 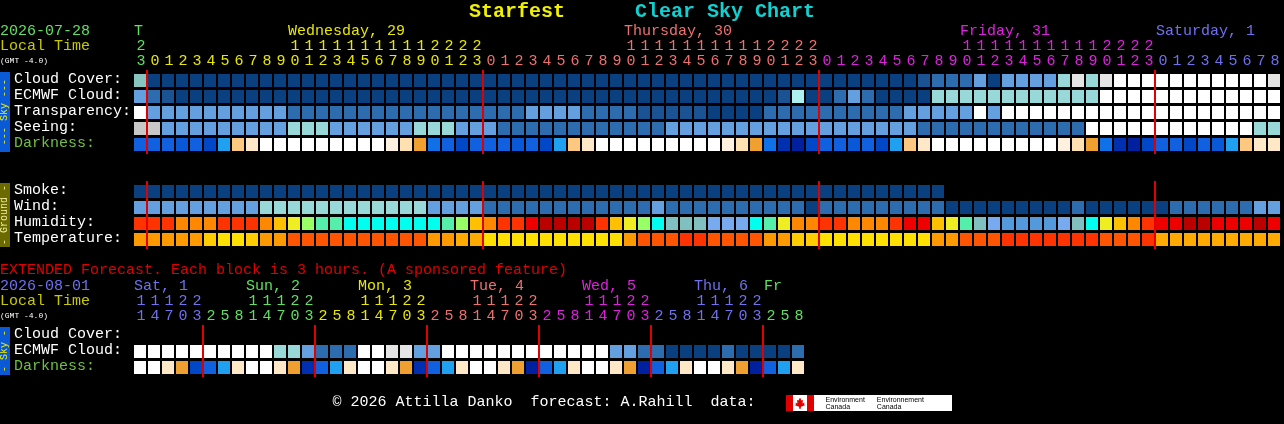 What do you see at coordinates (799, 403) in the screenshot?
I see `flag-icon` at bounding box center [799, 403].